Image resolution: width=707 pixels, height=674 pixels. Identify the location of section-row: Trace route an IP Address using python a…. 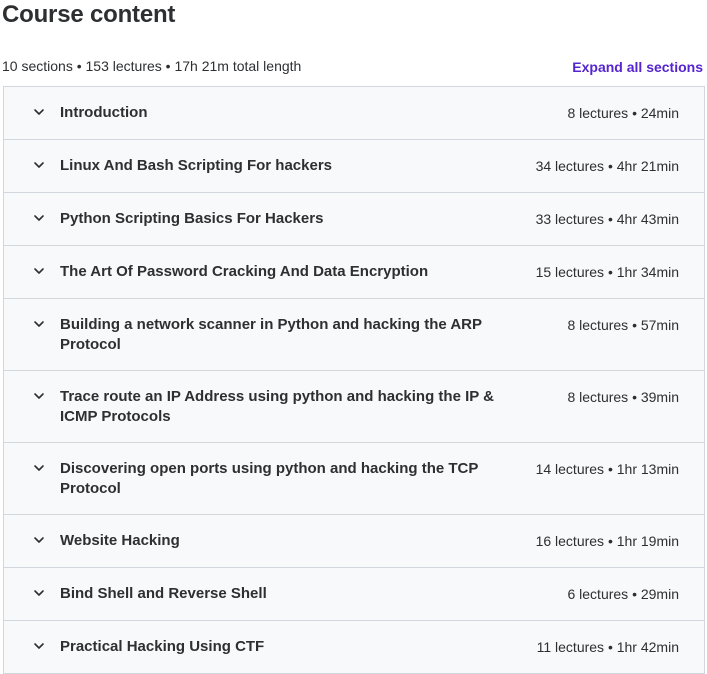
(354, 407).